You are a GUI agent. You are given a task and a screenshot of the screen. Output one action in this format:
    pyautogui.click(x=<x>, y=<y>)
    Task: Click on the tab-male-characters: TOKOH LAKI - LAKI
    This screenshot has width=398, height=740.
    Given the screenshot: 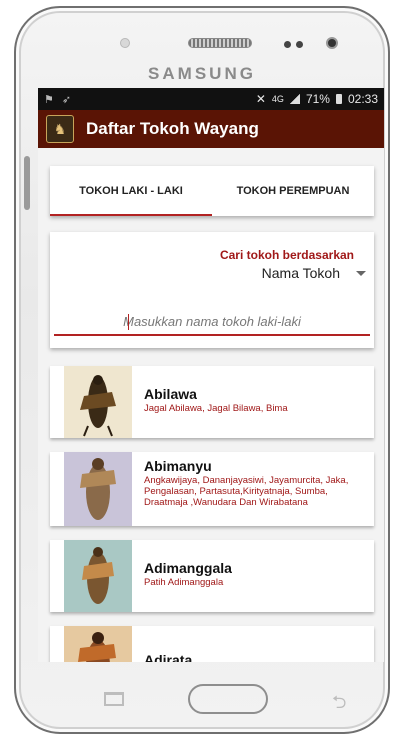 What is the action you would take?
    pyautogui.click(x=131, y=191)
    